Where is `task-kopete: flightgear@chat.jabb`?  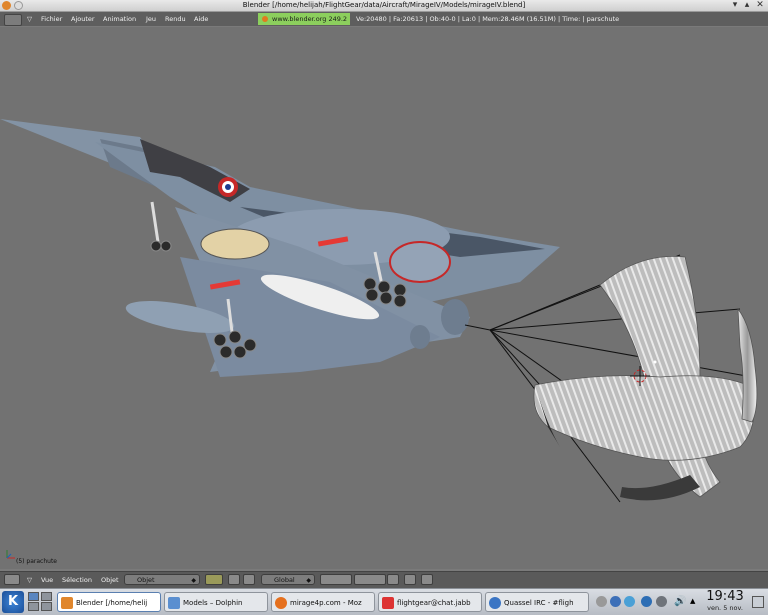 task-kopete: flightgear@chat.jabb is located at coordinates (430, 602).